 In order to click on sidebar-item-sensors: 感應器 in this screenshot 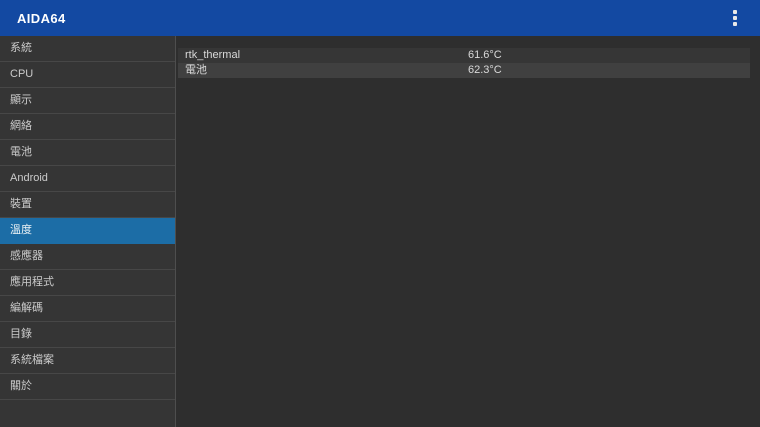, I will do `click(87, 257)`.